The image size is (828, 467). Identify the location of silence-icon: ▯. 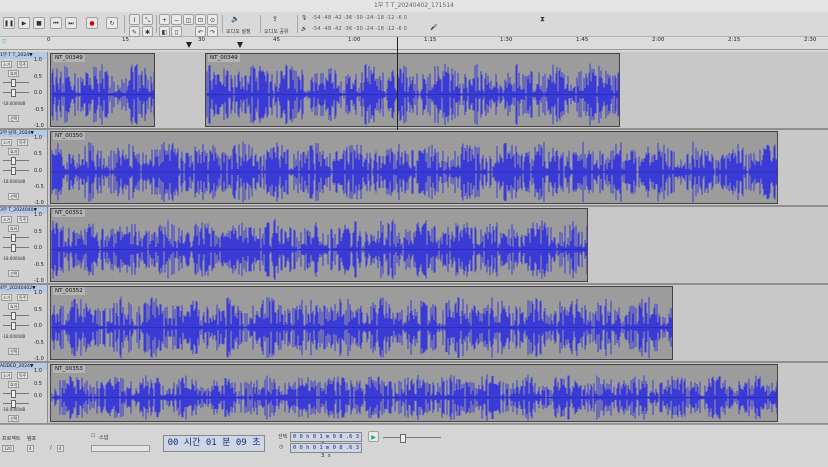
(176, 31).